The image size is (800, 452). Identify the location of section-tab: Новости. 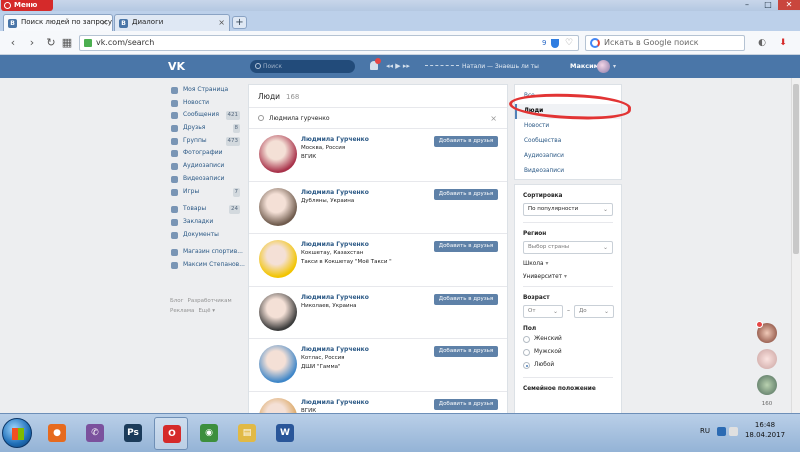
(568, 126).